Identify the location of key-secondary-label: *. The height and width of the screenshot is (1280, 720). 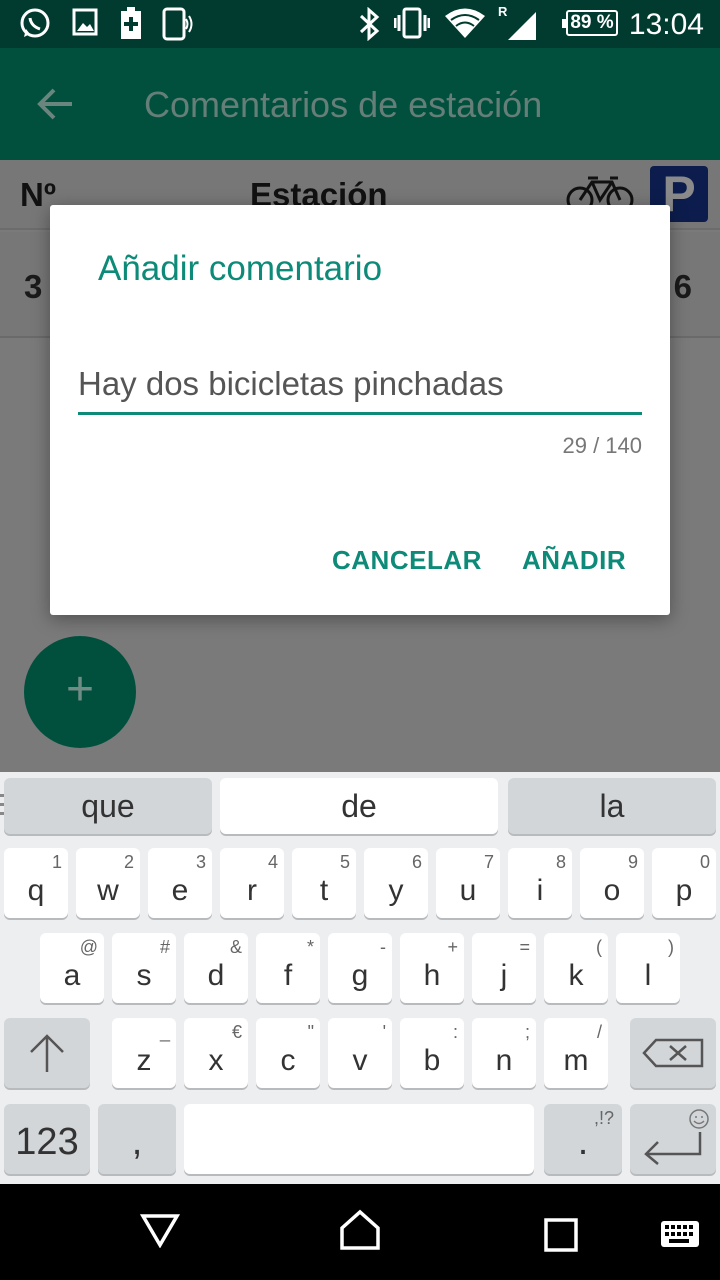
(310, 947).